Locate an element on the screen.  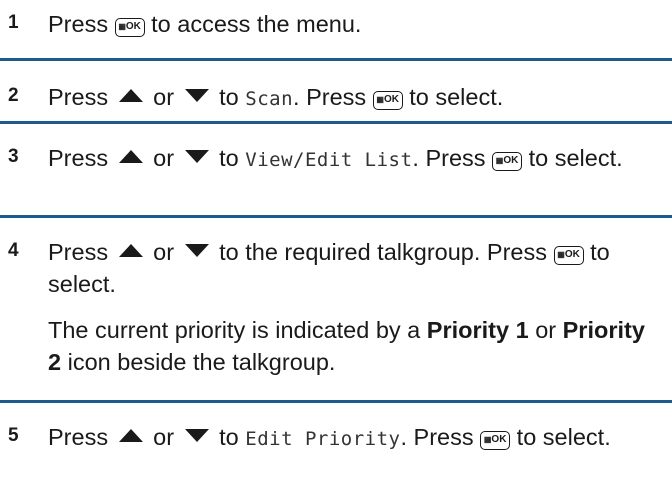
step-number: 1 is located at coordinates (13, 22).